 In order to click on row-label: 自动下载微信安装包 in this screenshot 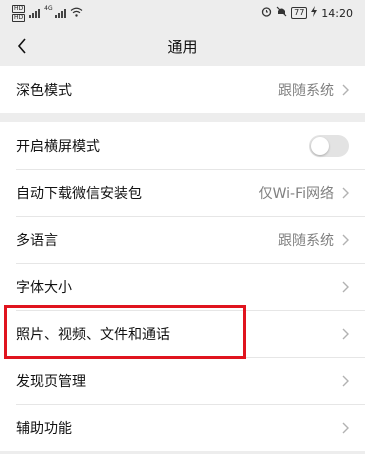, I will do `click(79, 193)`.